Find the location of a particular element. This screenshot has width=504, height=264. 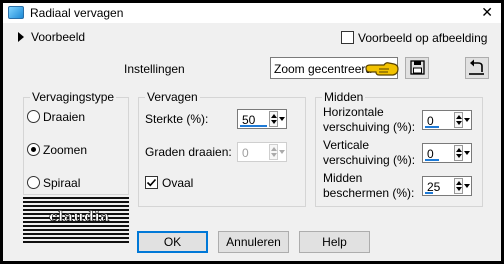

horizontal-offset-spinner: 0 is located at coordinates (447, 120).